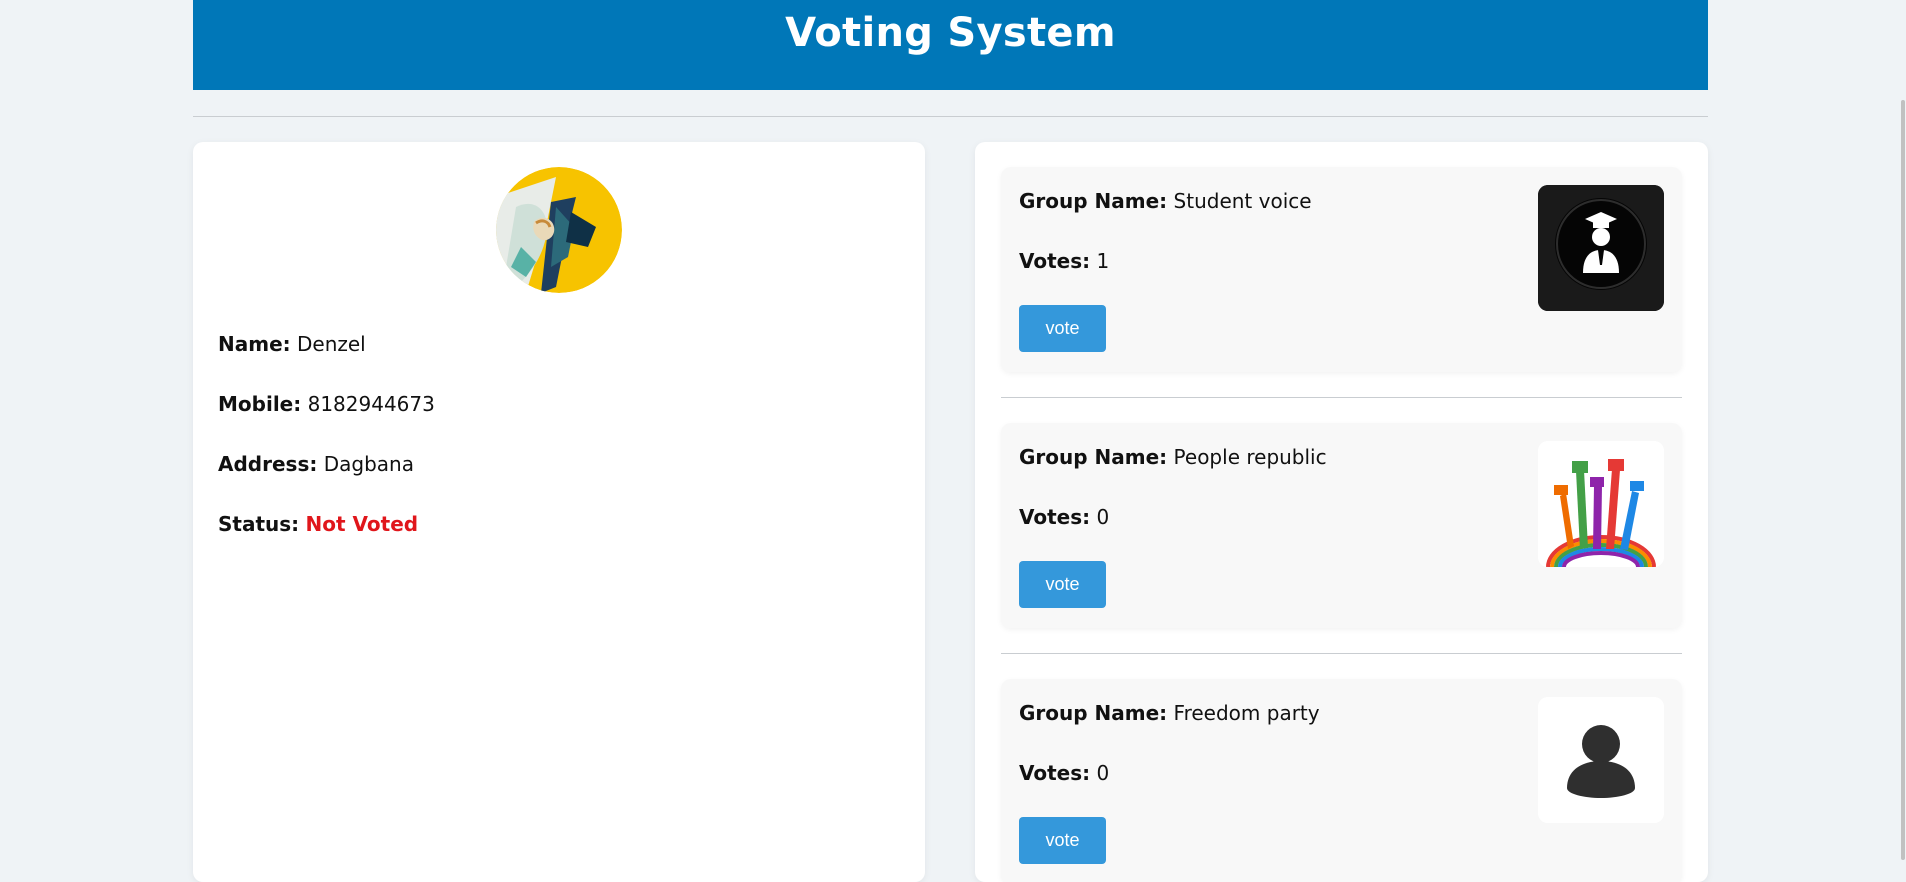  Describe the element at coordinates (1341, 780) in the screenshot. I see `group-card: Group Name: Freedom party Votes: 0 vote` at that location.